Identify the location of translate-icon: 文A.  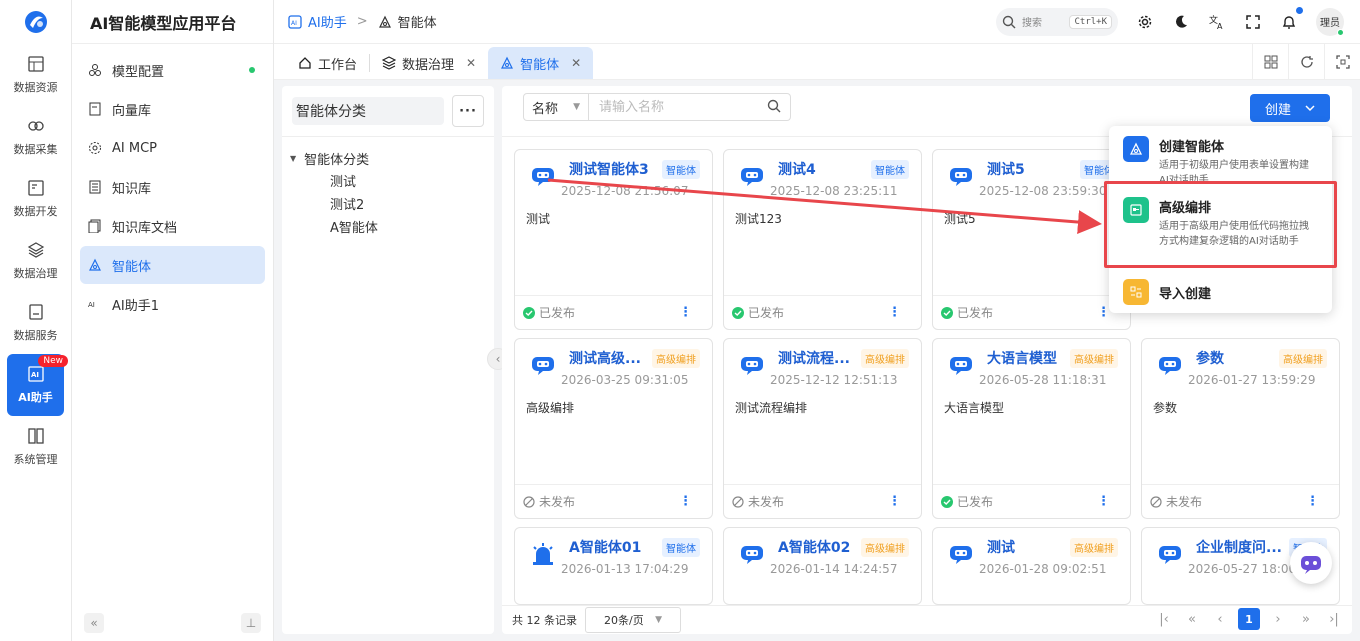
(1217, 22).